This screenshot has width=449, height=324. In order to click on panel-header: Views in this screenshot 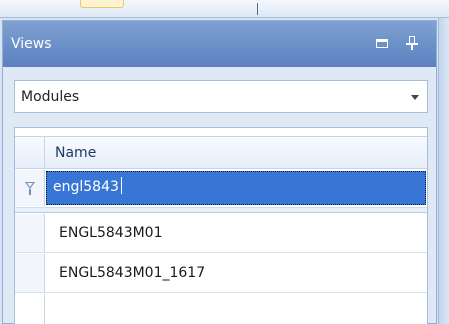, I will do `click(219, 44)`.